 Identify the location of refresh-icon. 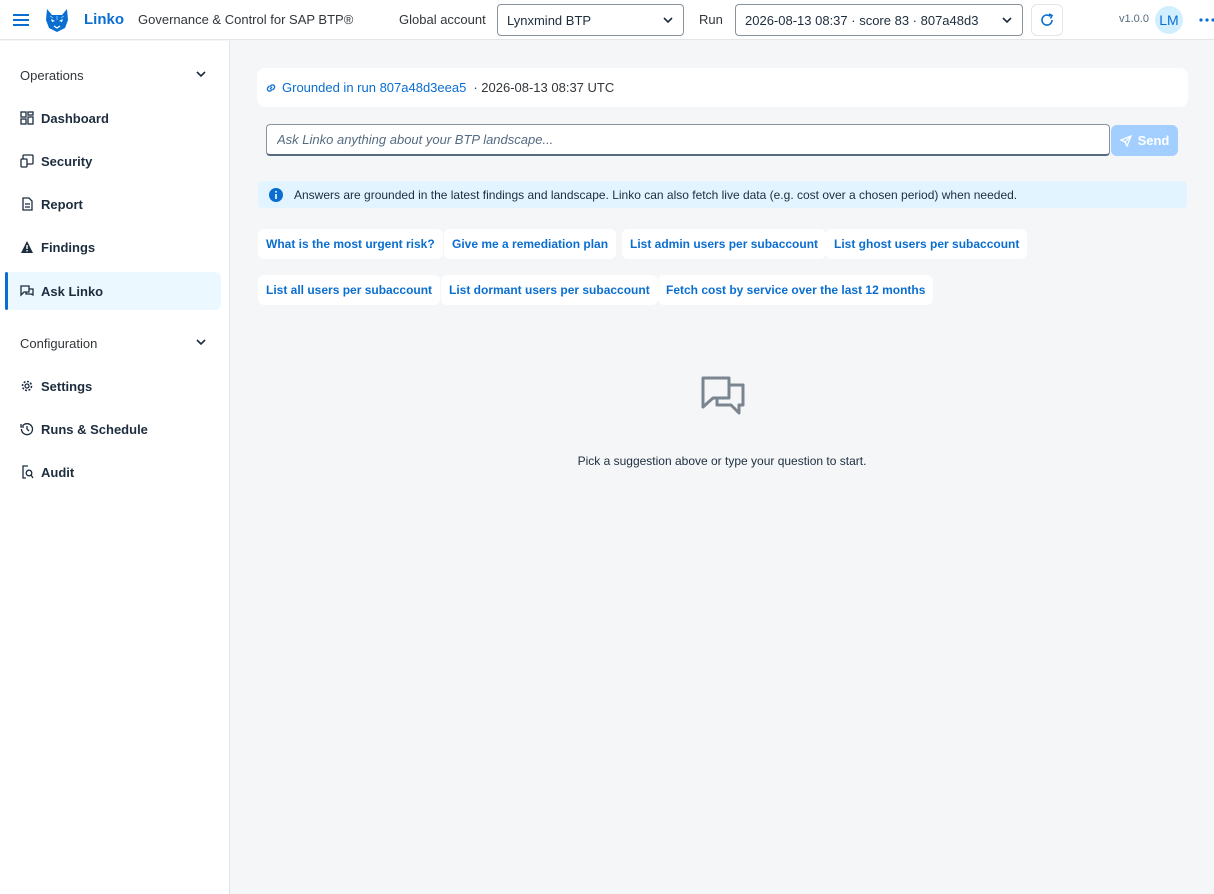
(1047, 19).